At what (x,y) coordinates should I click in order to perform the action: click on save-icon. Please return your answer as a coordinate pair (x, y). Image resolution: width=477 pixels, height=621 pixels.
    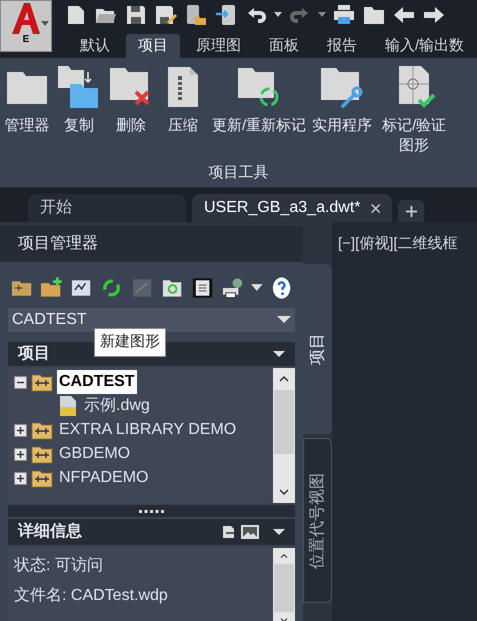
    Looking at the image, I should click on (136, 15).